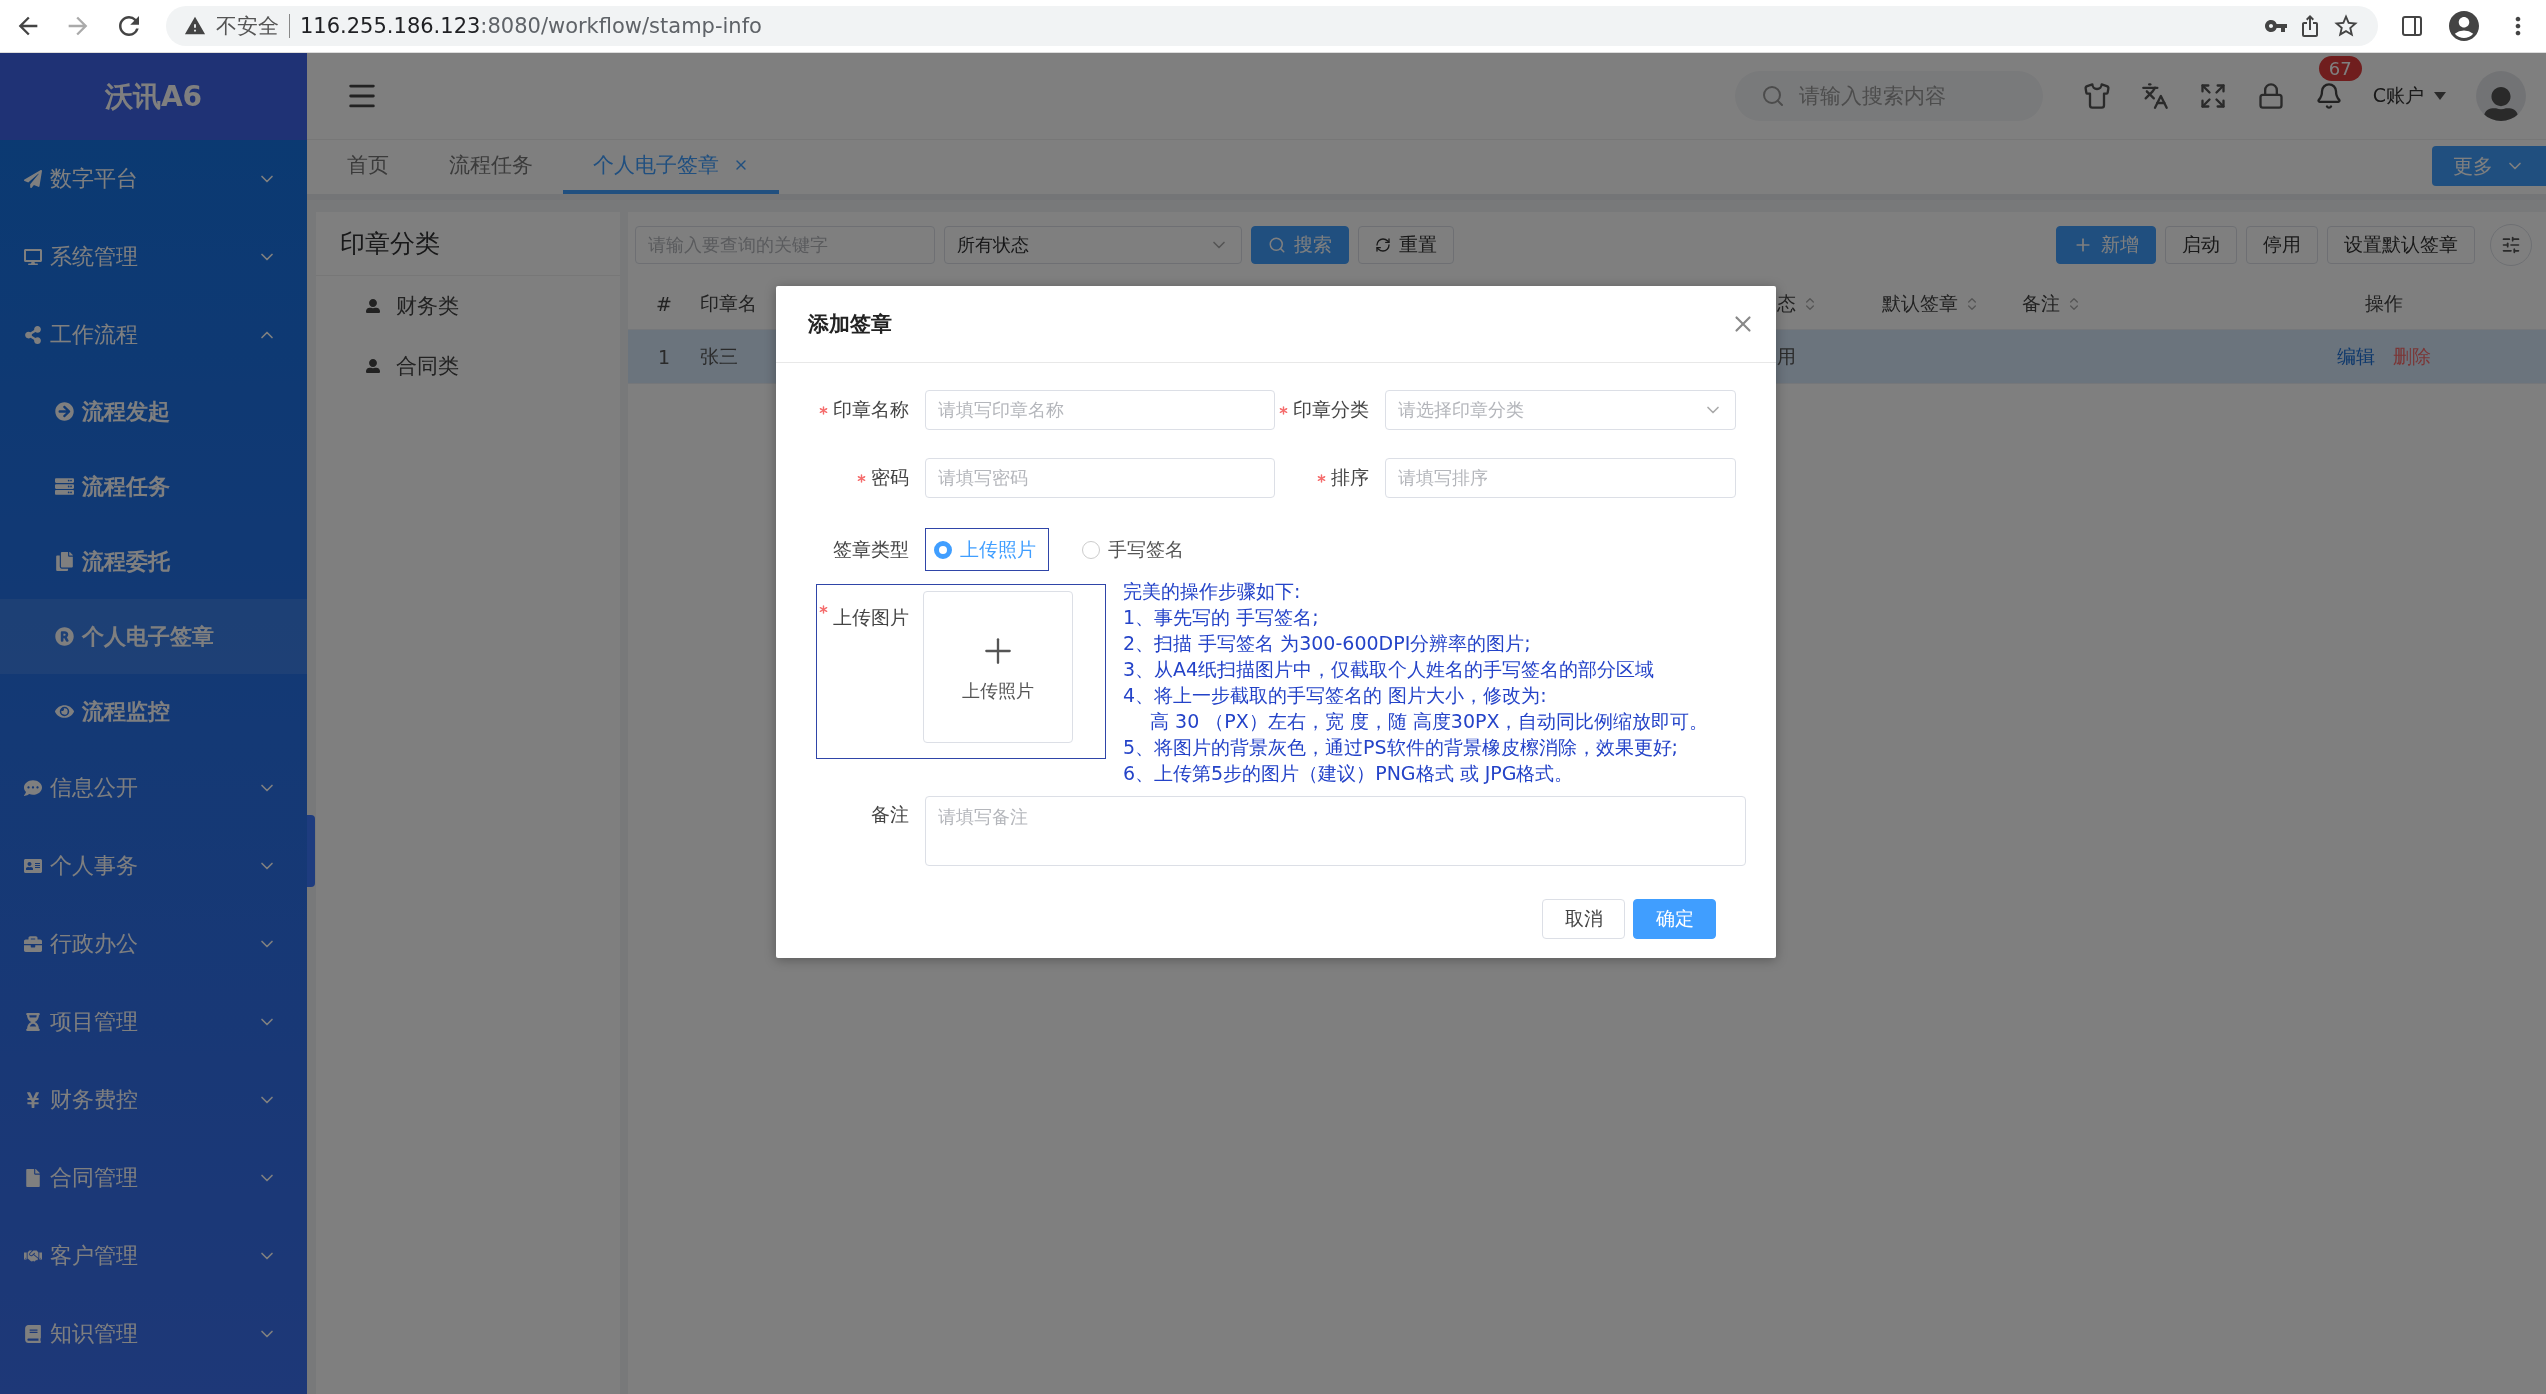 Image resolution: width=2546 pixels, height=1394 pixels. I want to click on column-header: 印章名, so click(728, 303).